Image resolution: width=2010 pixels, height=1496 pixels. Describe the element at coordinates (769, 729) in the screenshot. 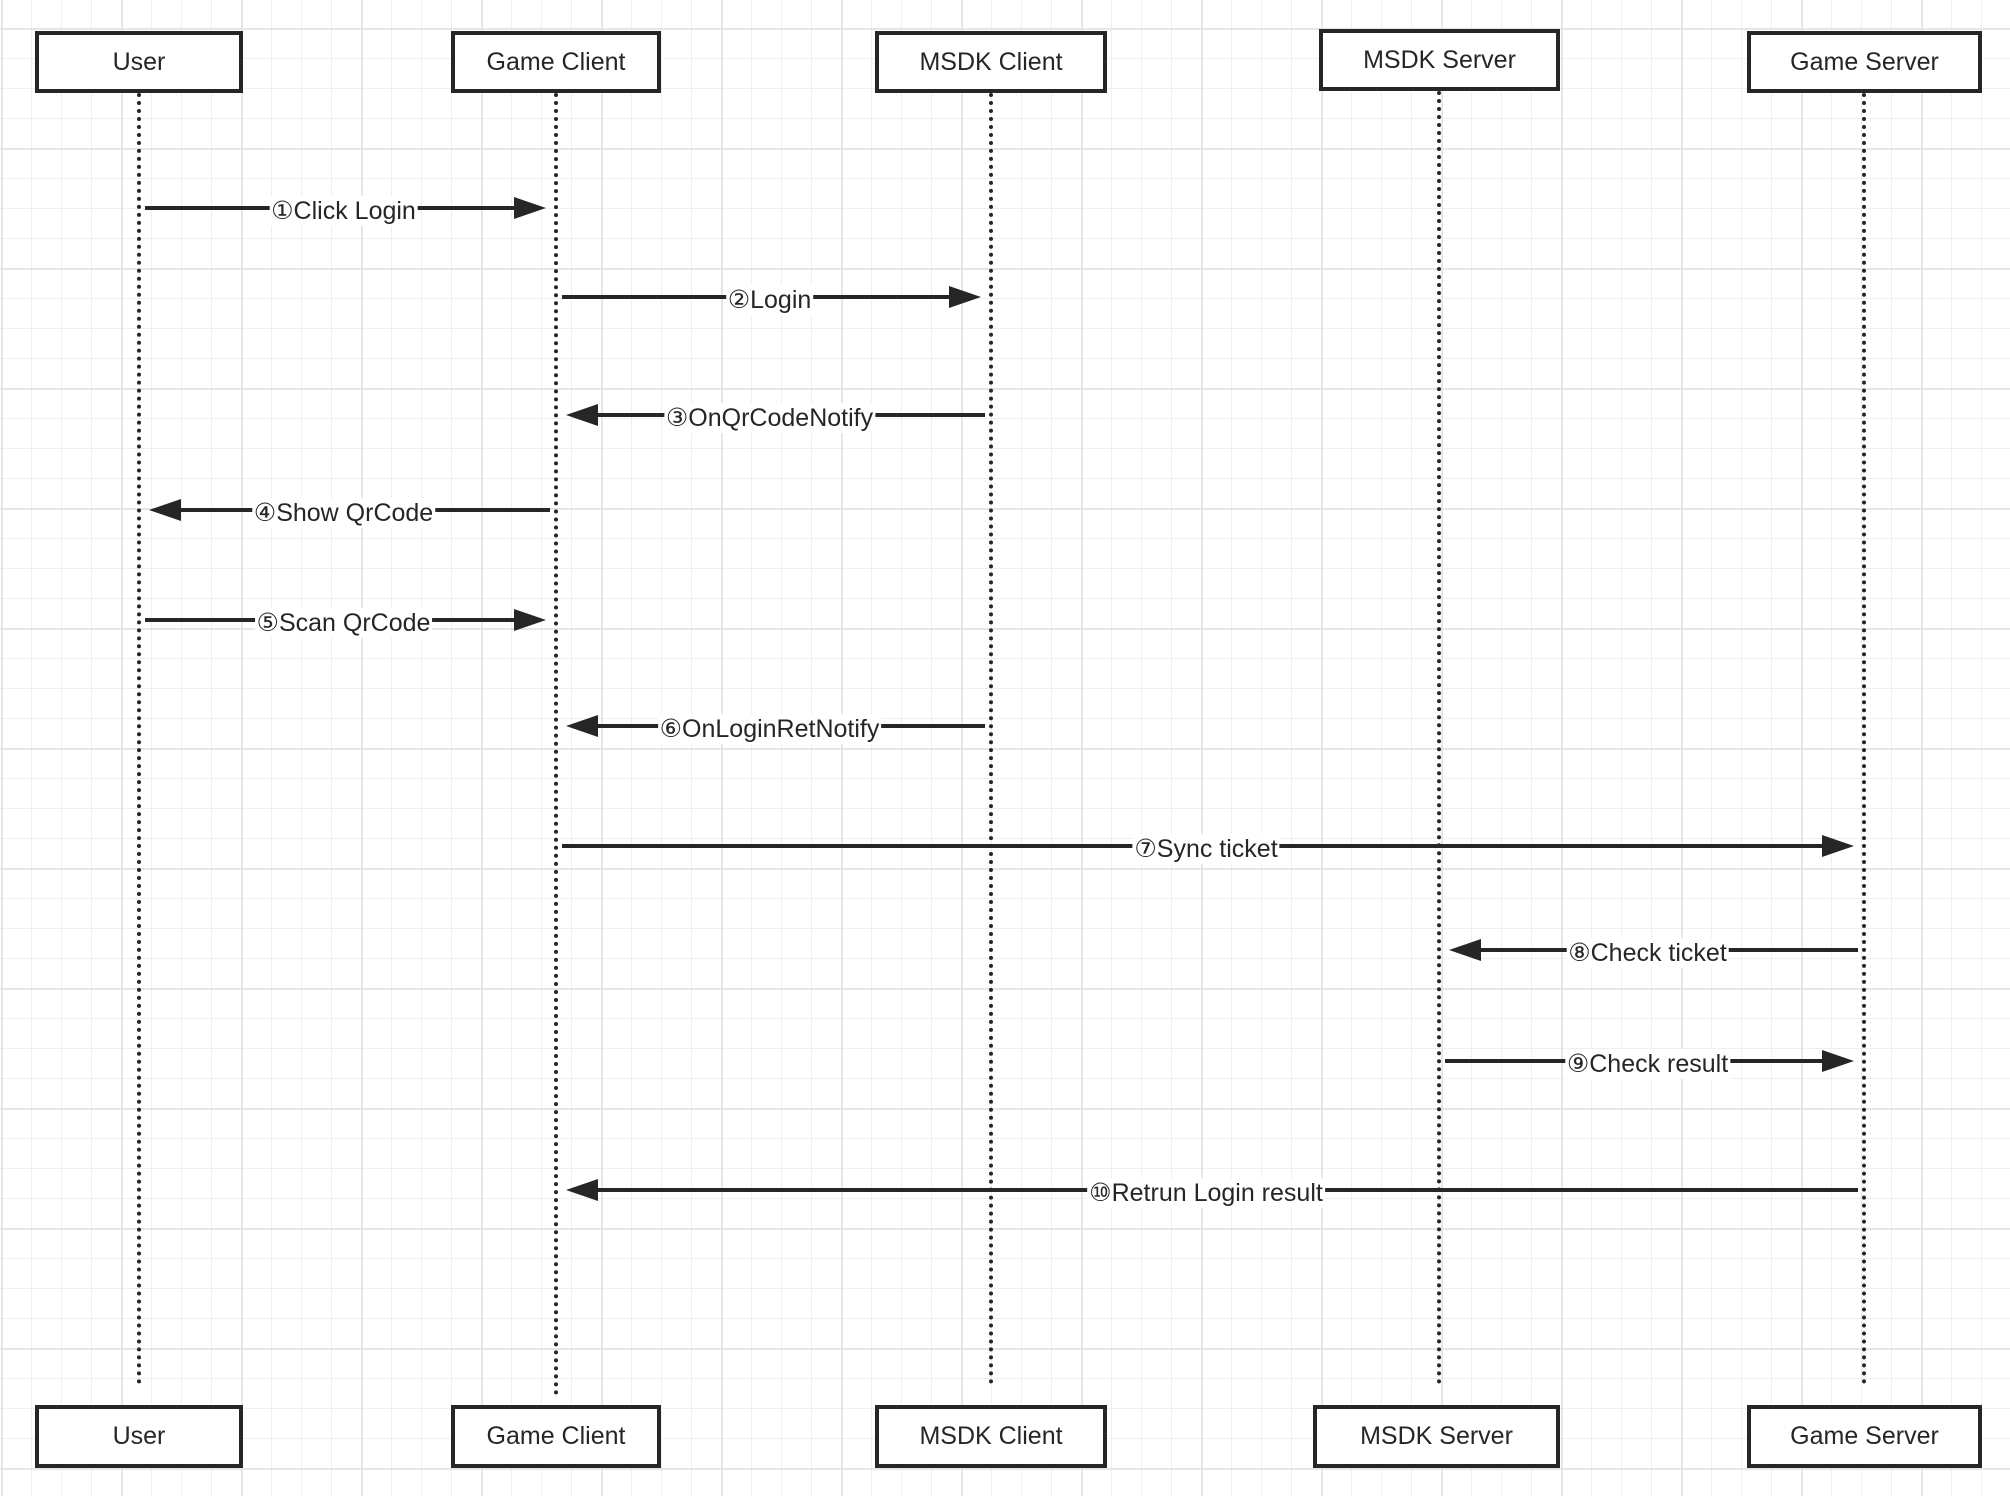

I see `message-label-6: ⑥OnLoginRetNotify` at that location.